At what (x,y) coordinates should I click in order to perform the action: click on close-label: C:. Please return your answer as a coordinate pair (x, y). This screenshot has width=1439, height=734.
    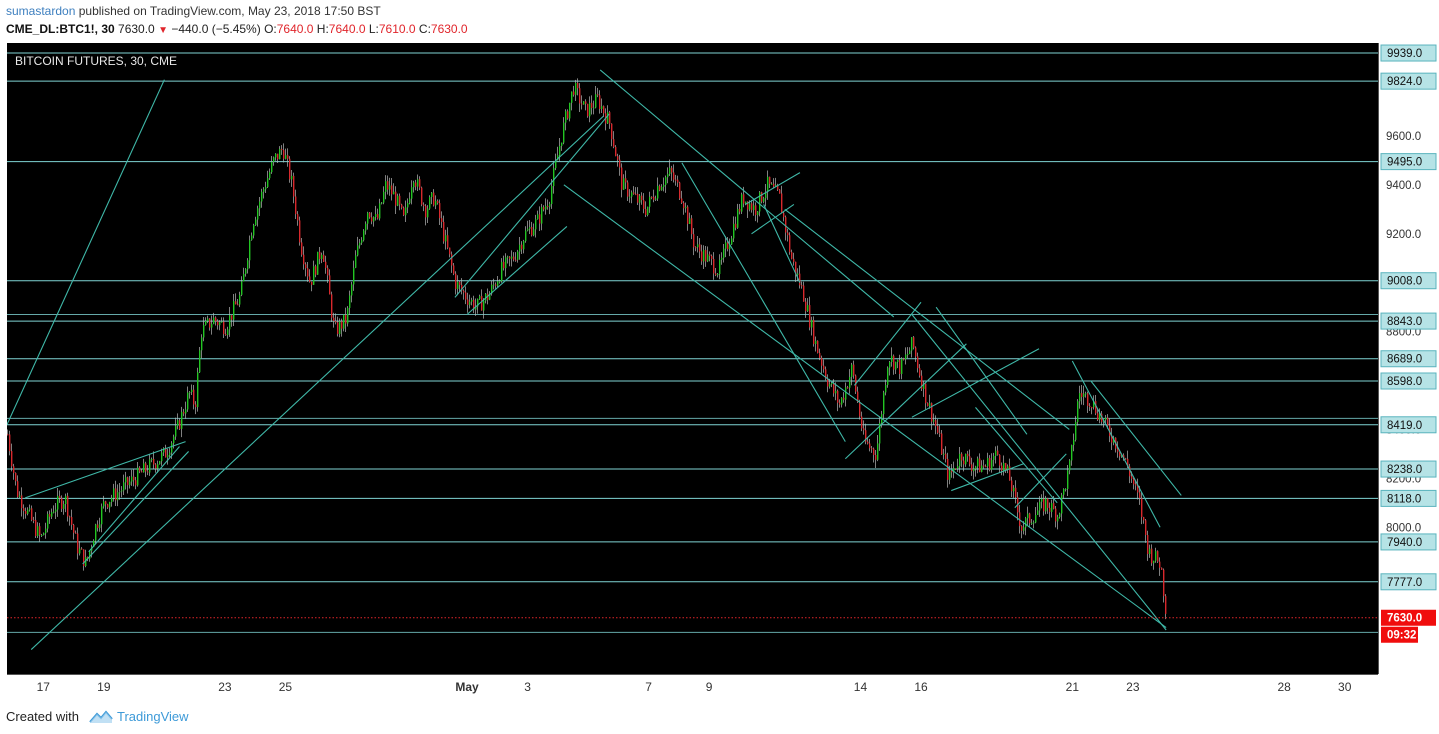
    Looking at the image, I should click on (424, 29).